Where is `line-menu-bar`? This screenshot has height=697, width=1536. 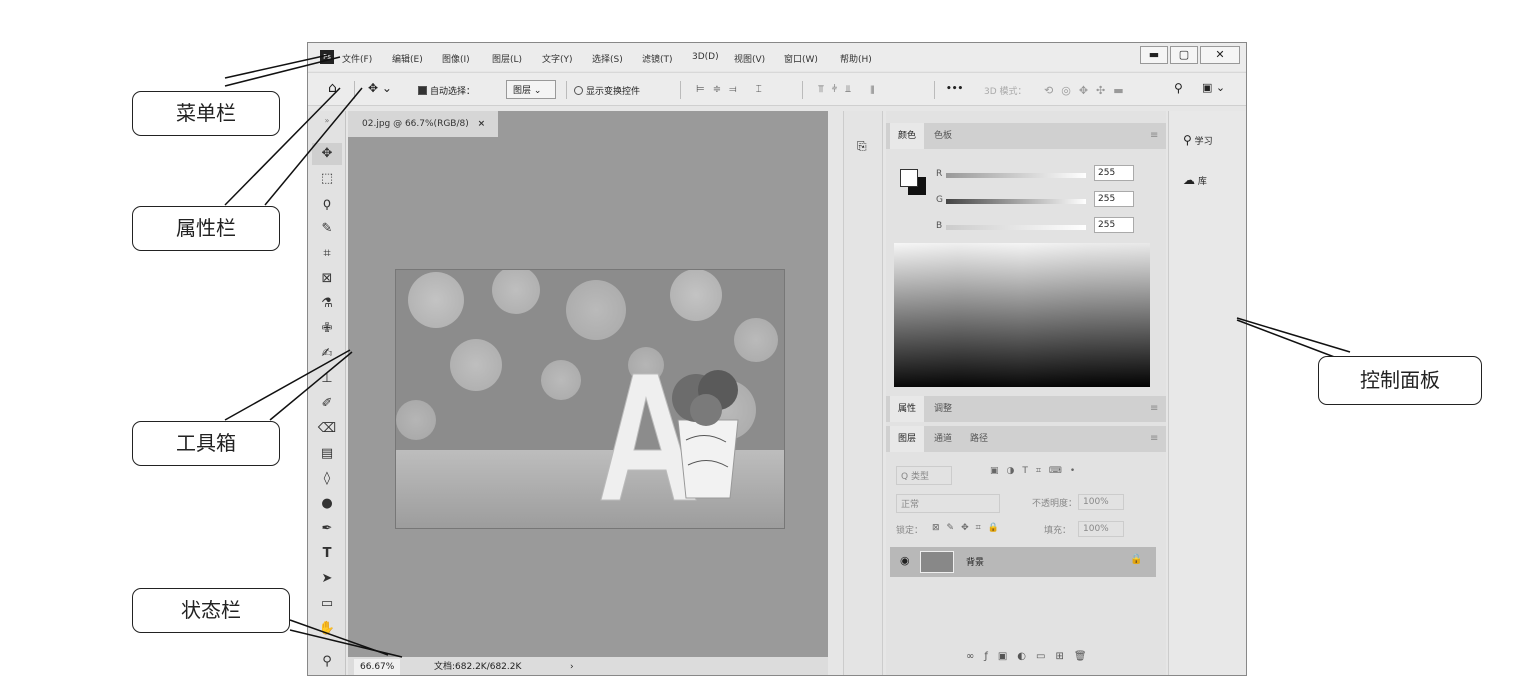
line-menu-bar is located at coordinates (282, 71).